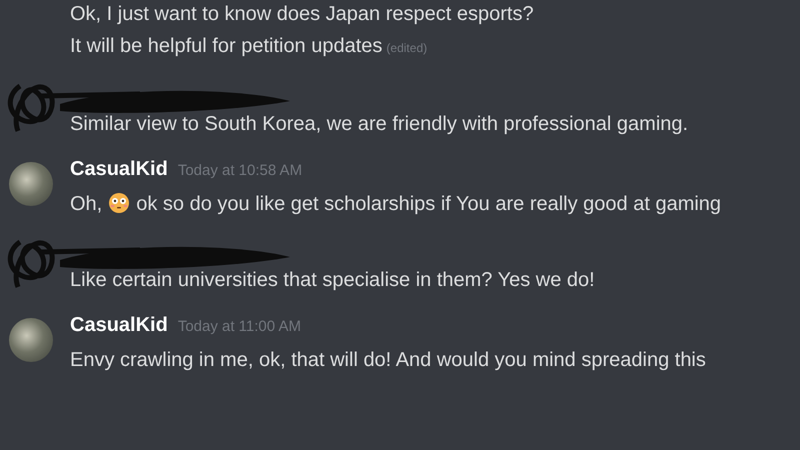  Describe the element at coordinates (379, 124) in the screenshot. I see `message-text: Similar view to South Korea, we are friendly with professional gaming.` at that location.